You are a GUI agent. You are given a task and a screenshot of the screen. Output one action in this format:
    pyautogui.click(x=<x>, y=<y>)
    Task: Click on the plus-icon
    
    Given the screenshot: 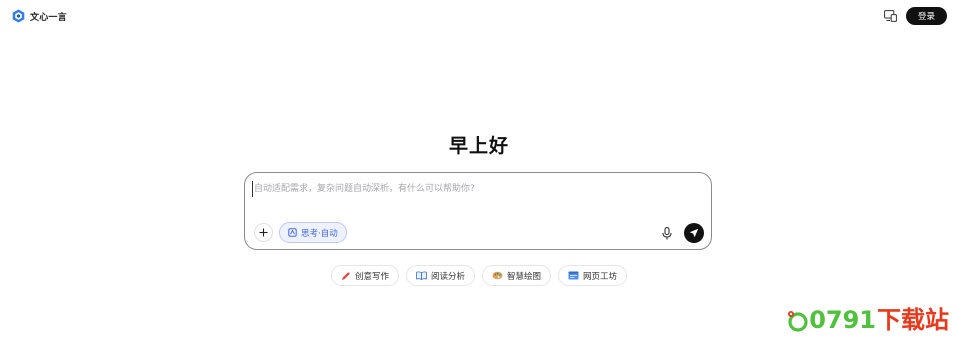 What is the action you would take?
    pyautogui.click(x=263, y=232)
    